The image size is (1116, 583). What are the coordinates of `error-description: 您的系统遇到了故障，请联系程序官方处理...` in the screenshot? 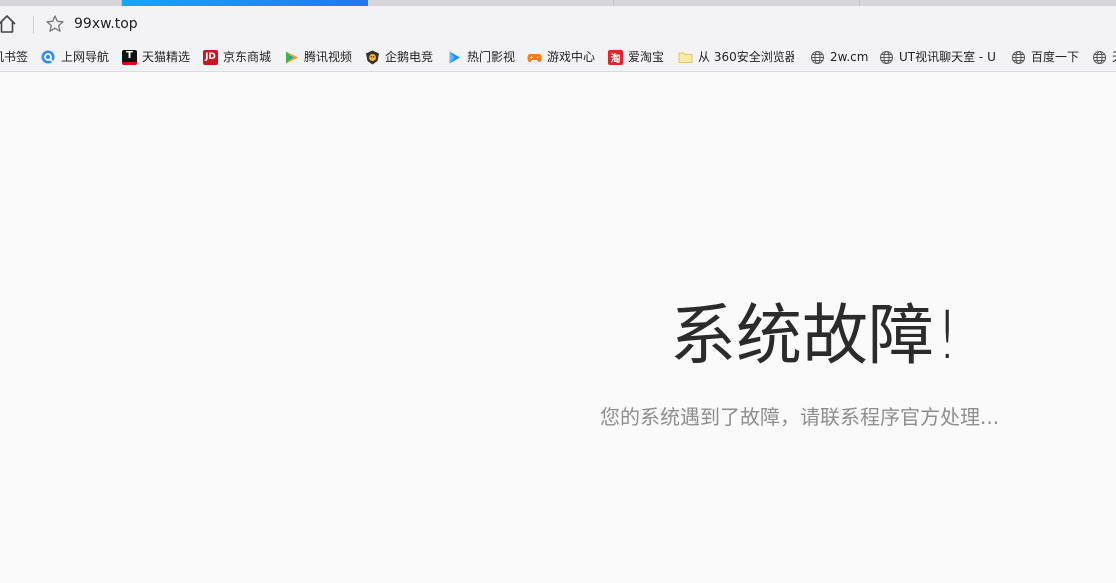 It's located at (800, 417).